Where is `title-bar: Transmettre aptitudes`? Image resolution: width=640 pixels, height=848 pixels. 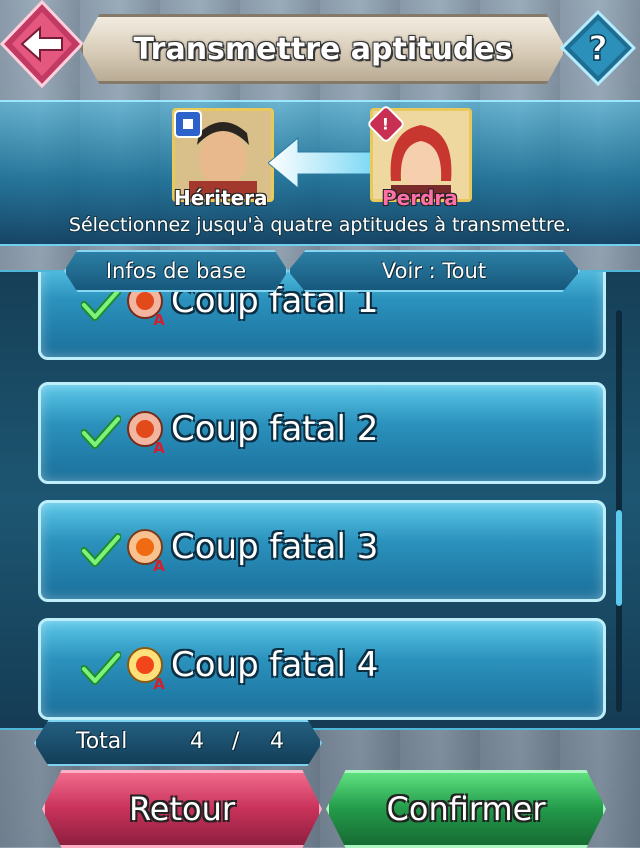 title-bar: Transmettre aptitudes is located at coordinates (323, 49).